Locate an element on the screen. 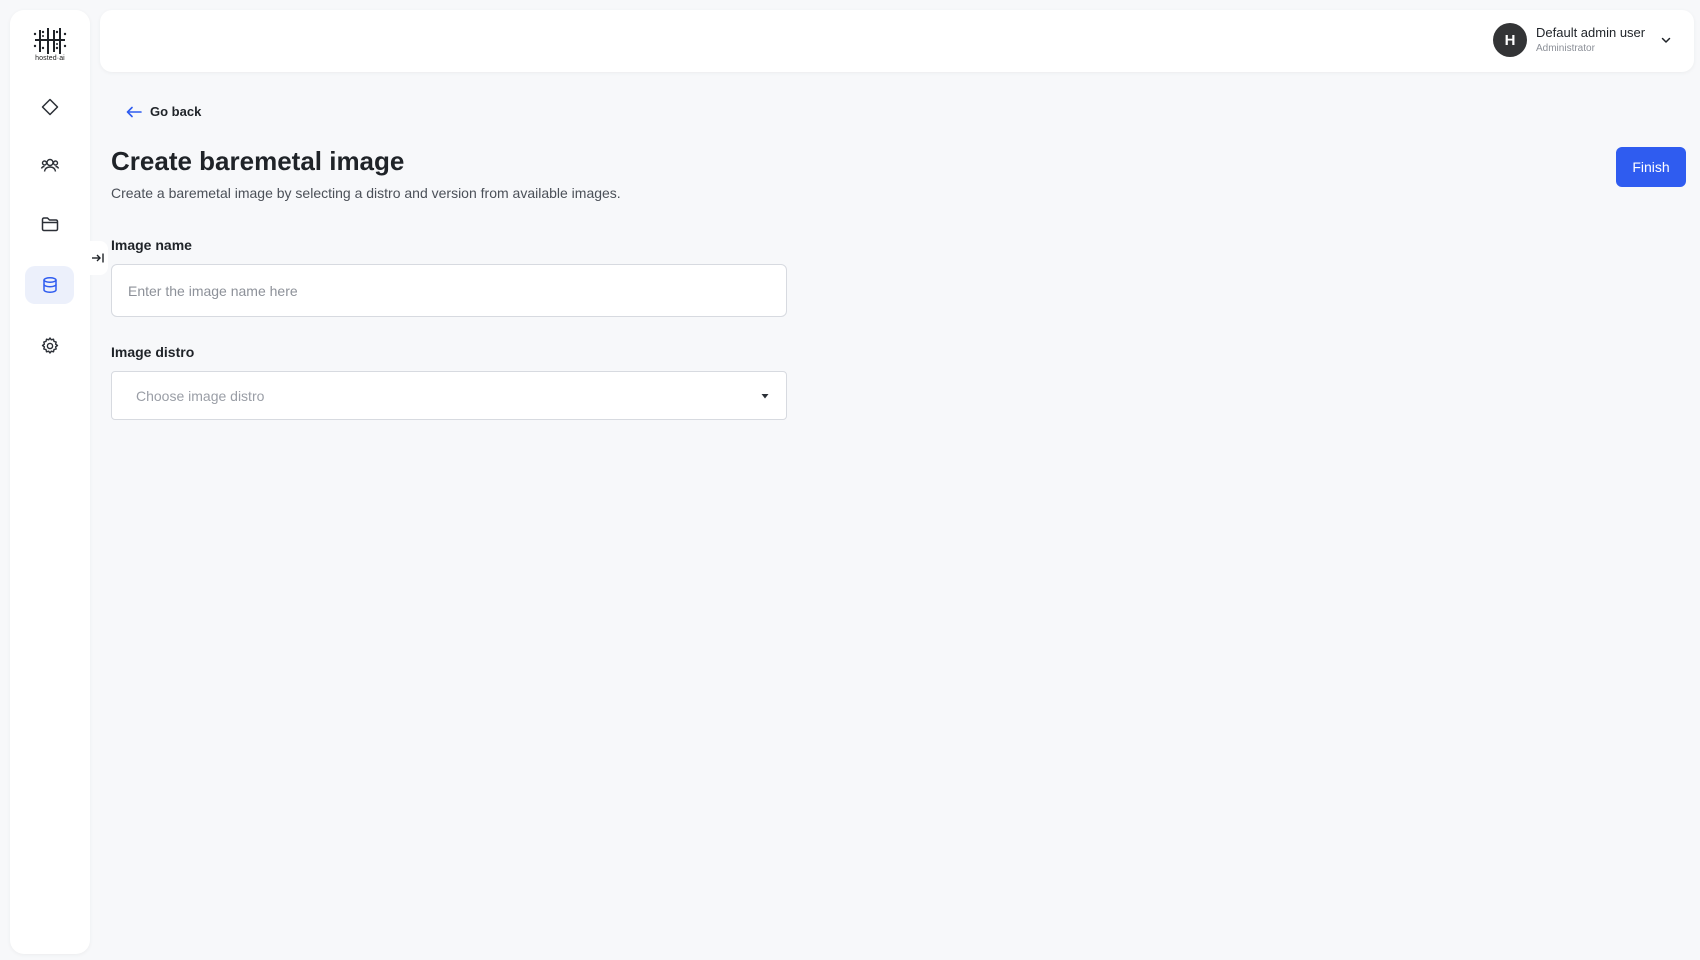 The image size is (1700, 960). folder-icon is located at coordinates (49, 224).